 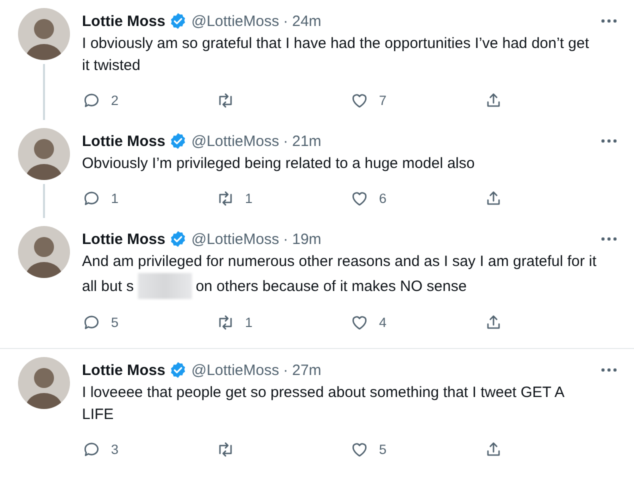 I want to click on reply-count: 2, so click(x=115, y=100).